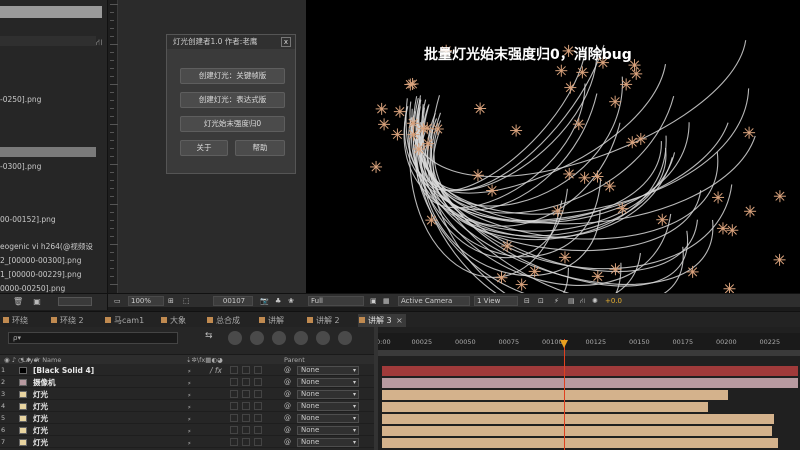 This screenshot has height=450, width=800. I want to click on layer-row: 5 灯光 ⸗ @ None, so click(189, 418).